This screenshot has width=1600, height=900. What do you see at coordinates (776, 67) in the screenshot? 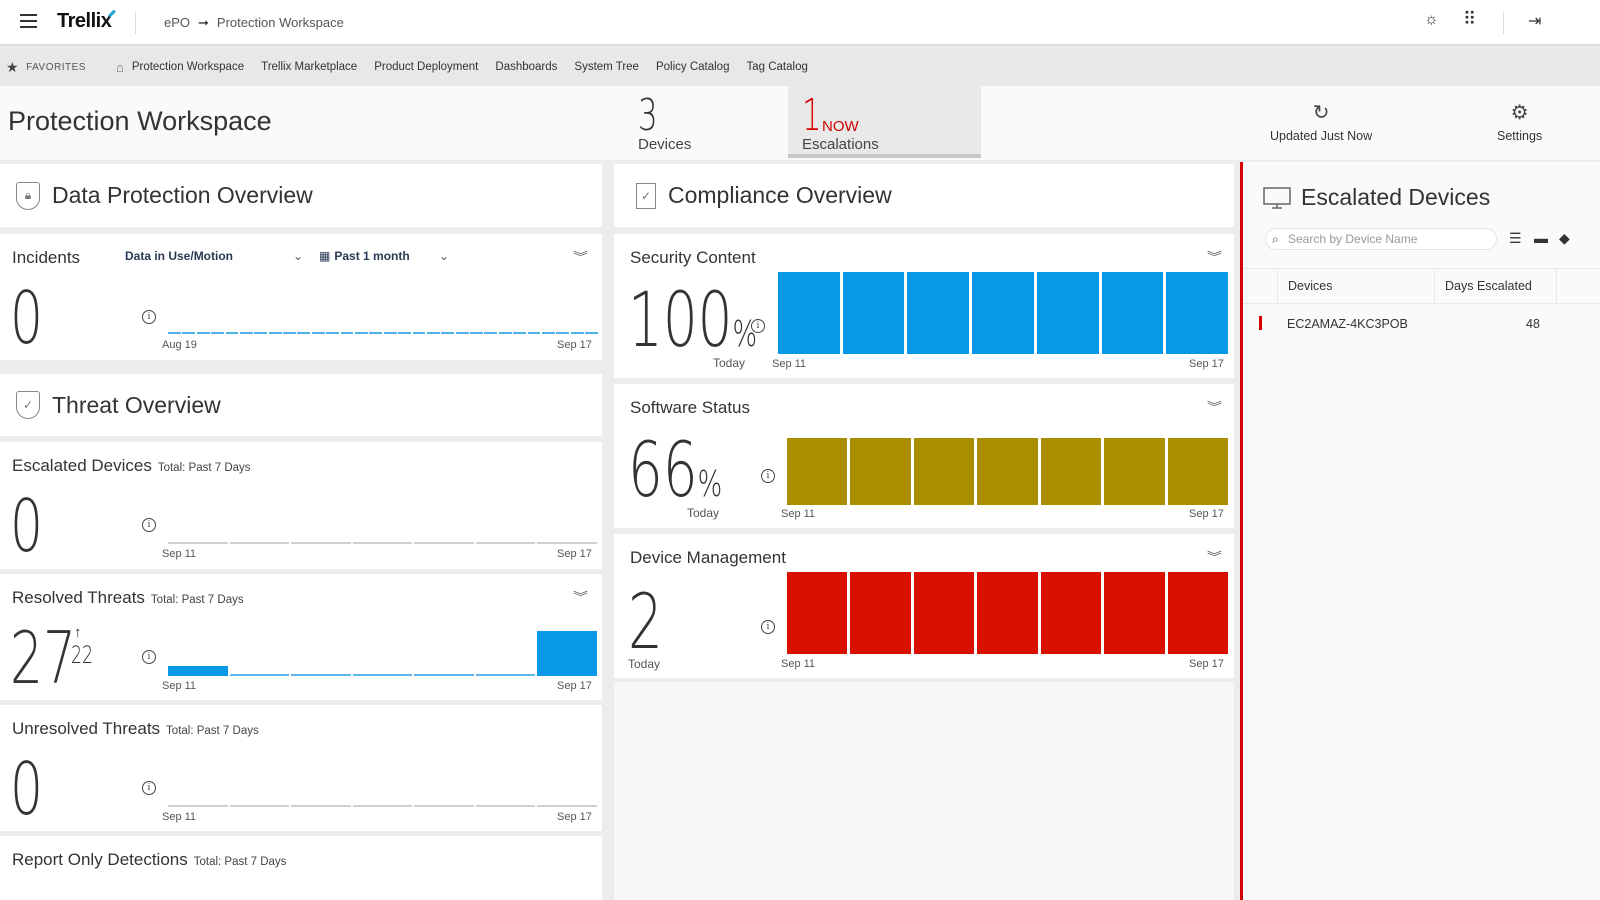
I see `fav-tag-catalog: Tag Catalog` at bounding box center [776, 67].